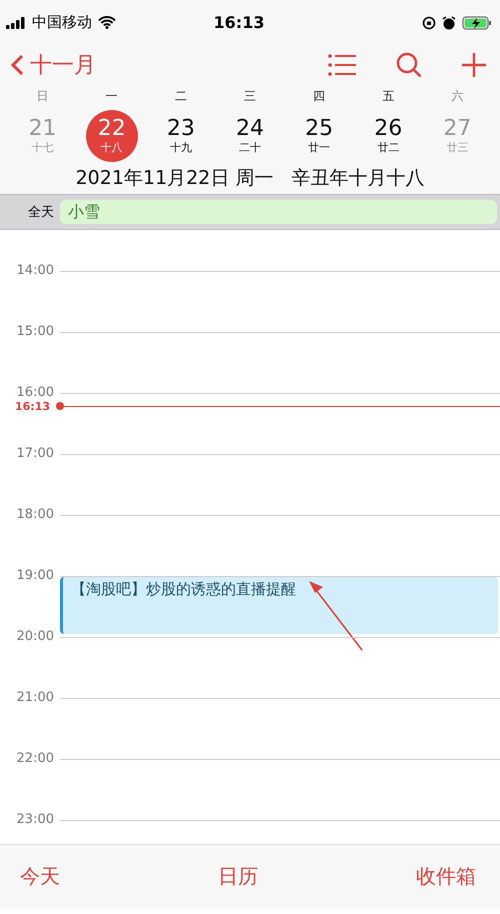 Image resolution: width=500 pixels, height=914 pixels. Describe the element at coordinates (457, 136) in the screenshot. I see `date-button: 27 廿三` at that location.